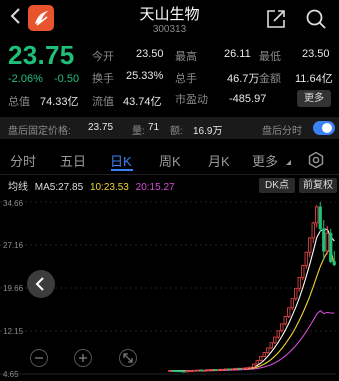 The width and height of the screenshot is (339, 381). Describe the element at coordinates (23, 160) in the screenshot. I see `tab-intraday: 分时` at that location.